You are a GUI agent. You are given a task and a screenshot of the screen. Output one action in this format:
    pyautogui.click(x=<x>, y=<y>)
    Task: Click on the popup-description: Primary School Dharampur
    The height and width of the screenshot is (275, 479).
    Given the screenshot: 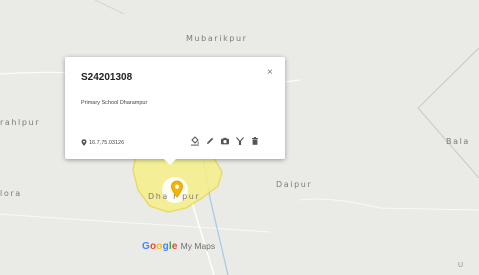 What is the action you would take?
    pyautogui.click(x=114, y=103)
    